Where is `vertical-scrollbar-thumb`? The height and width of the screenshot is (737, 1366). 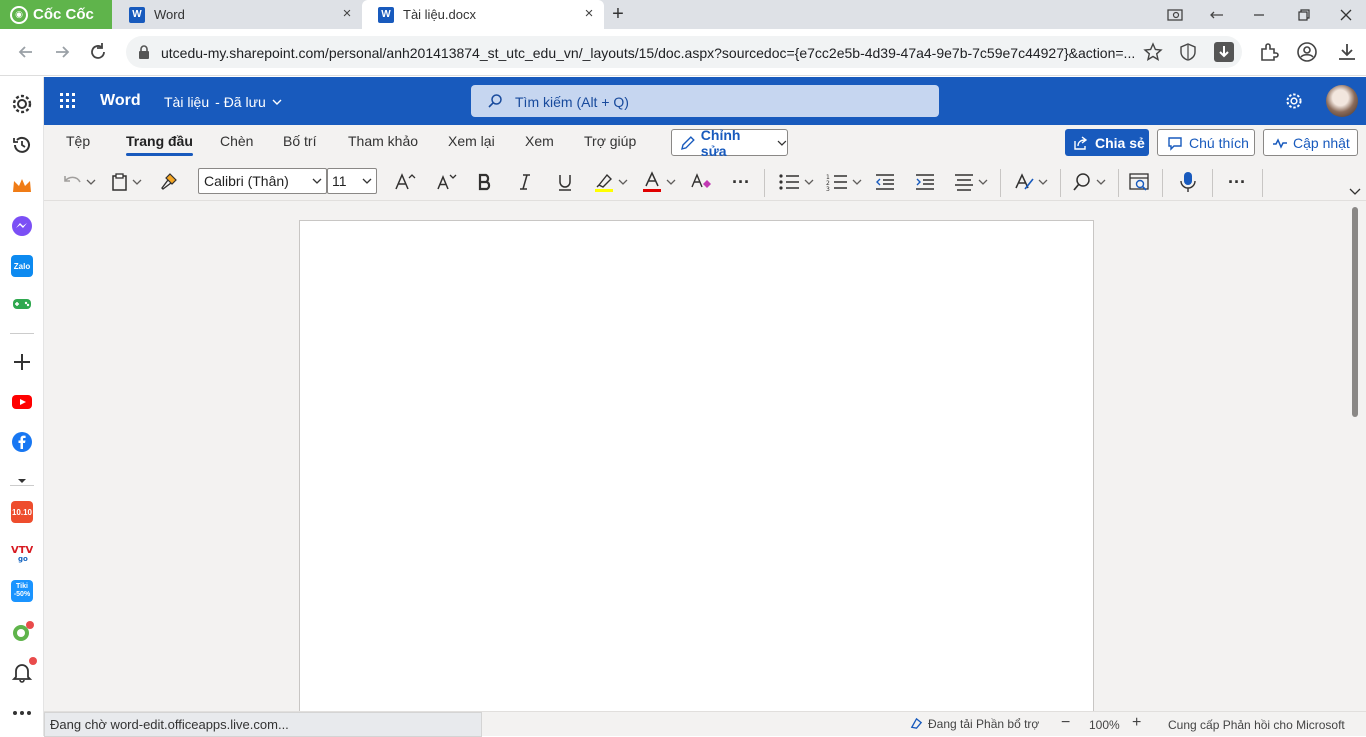
vertical-scrollbar-thumb is located at coordinates (1355, 312).